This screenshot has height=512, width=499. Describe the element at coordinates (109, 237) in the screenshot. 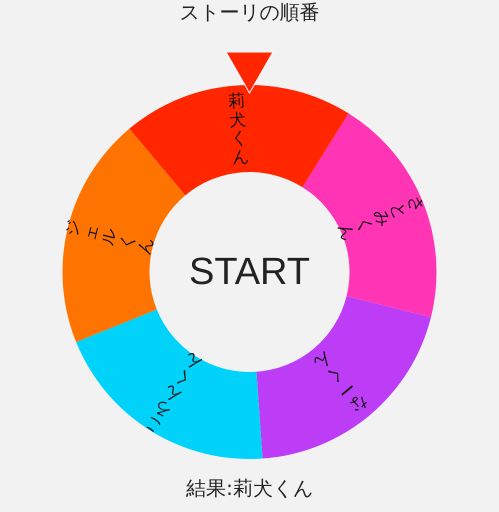

I see `segment-label: ジェルくん` at that location.